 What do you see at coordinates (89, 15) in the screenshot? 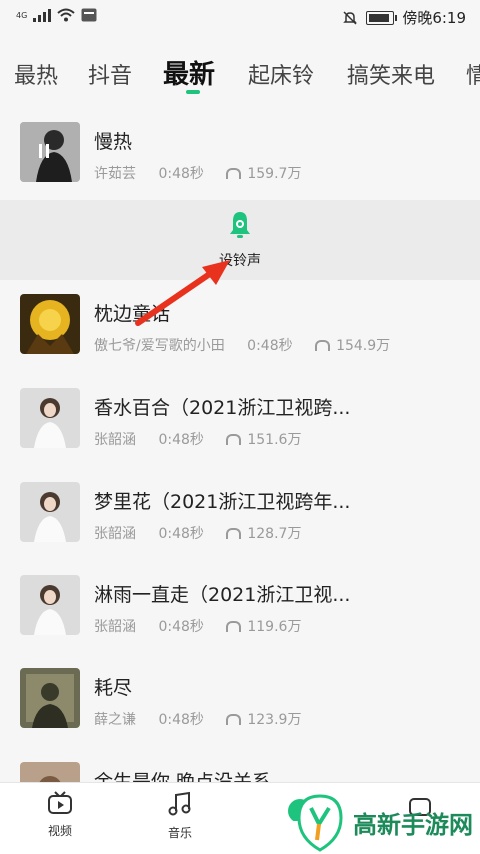
I see `notification-app-icon` at bounding box center [89, 15].